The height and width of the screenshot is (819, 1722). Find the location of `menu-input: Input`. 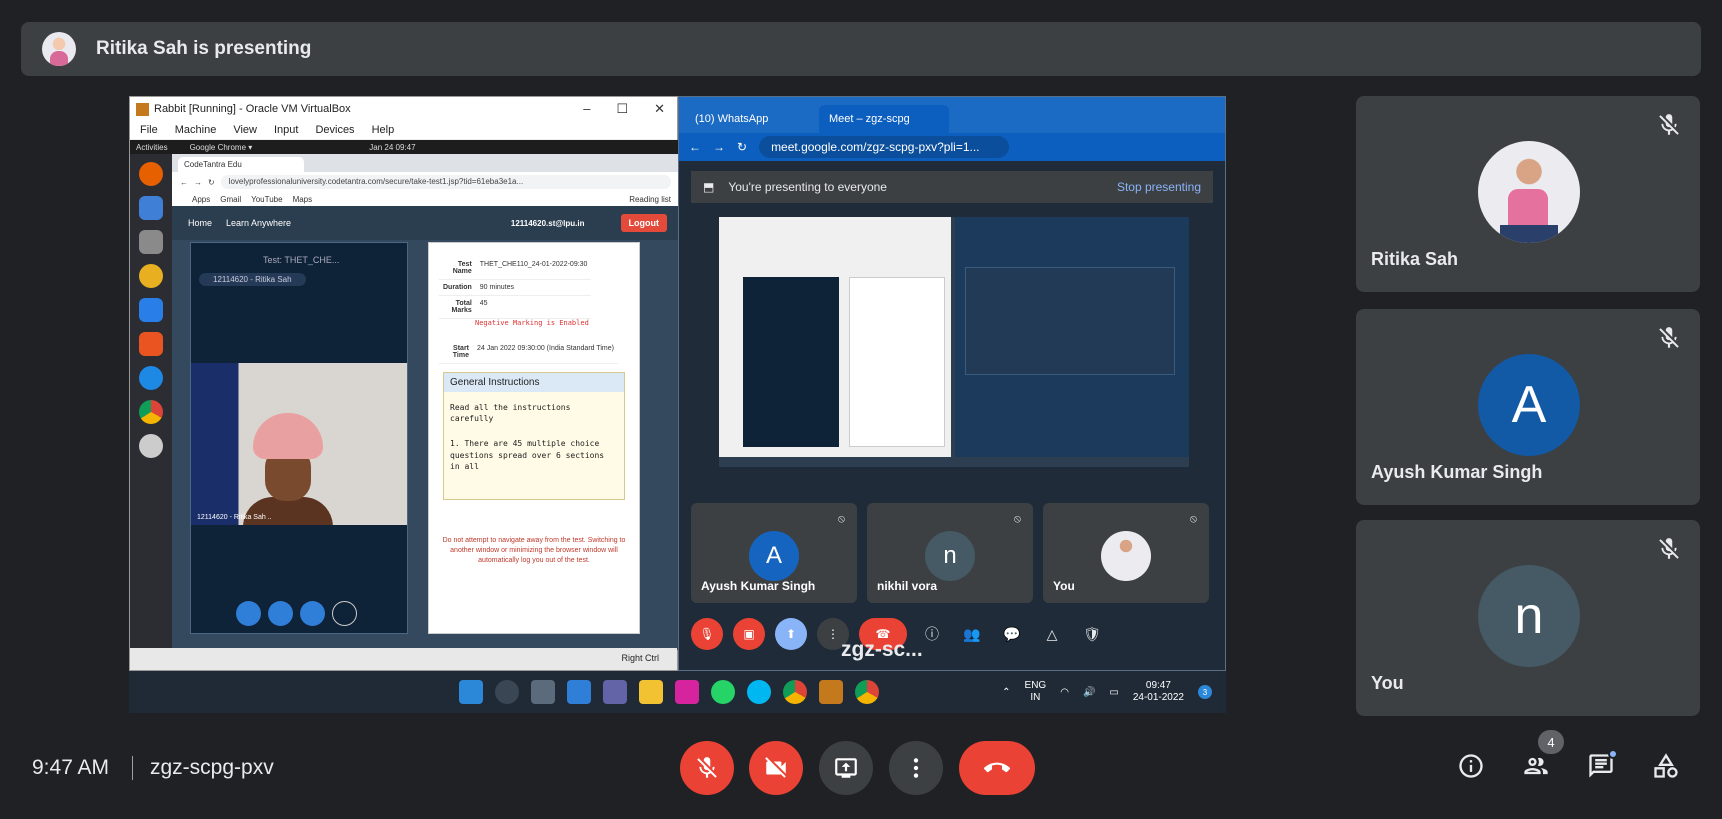

menu-input: Input is located at coordinates (286, 130).